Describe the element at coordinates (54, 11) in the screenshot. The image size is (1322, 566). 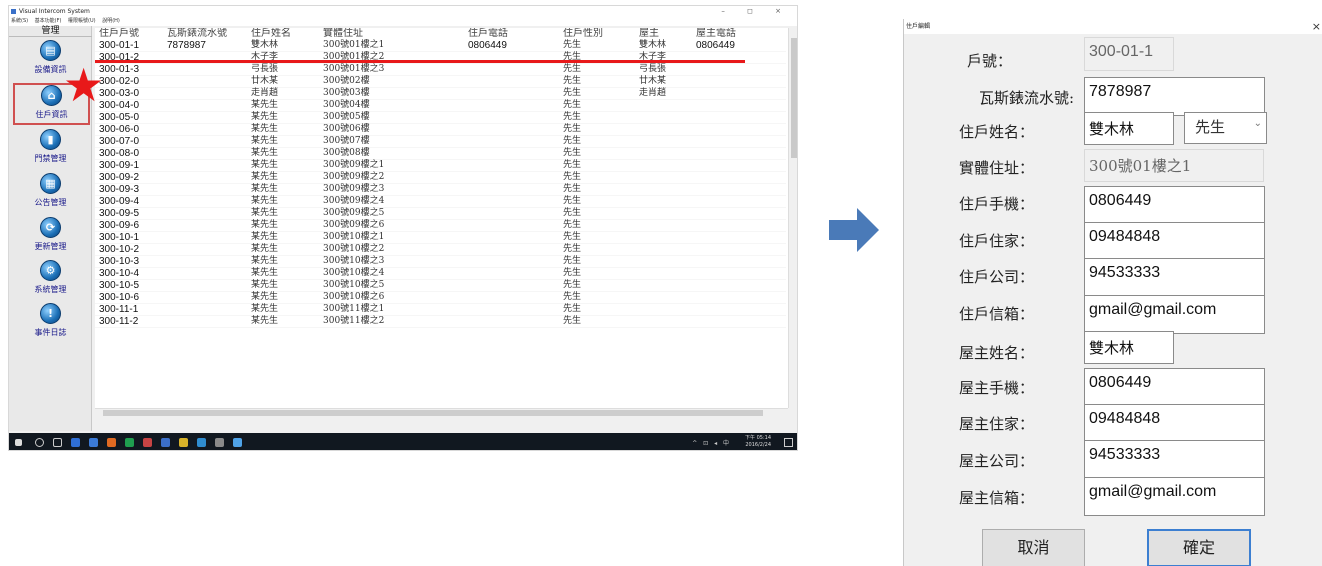
I see `app-title: Visual Intercom System` at that location.